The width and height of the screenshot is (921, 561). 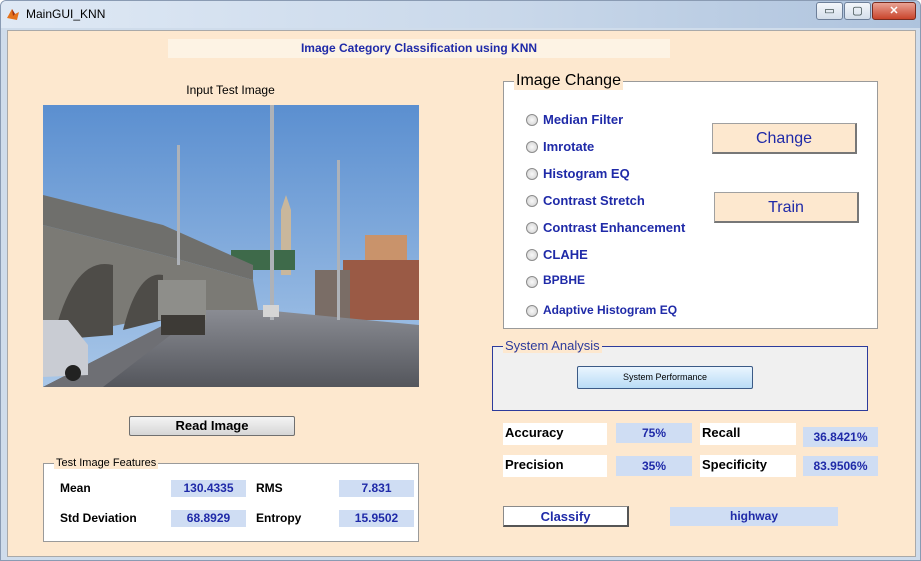 I want to click on maximize-button: ▢, so click(x=857, y=11).